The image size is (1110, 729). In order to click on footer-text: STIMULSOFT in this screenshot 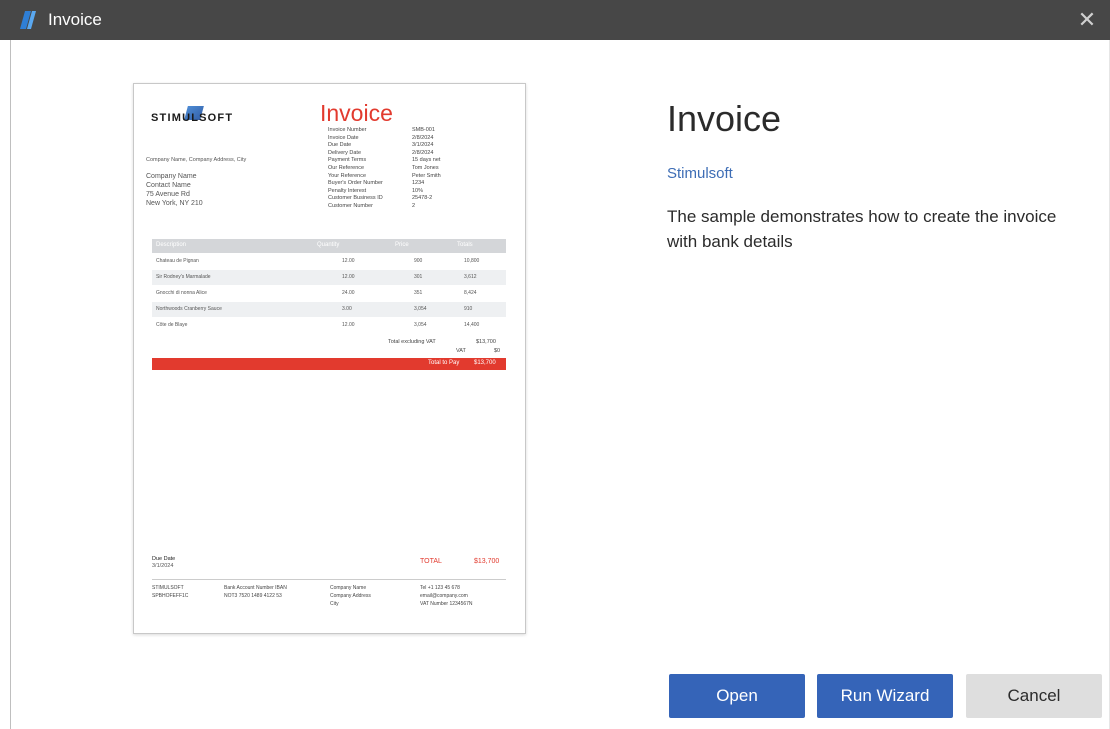, I will do `click(168, 588)`.